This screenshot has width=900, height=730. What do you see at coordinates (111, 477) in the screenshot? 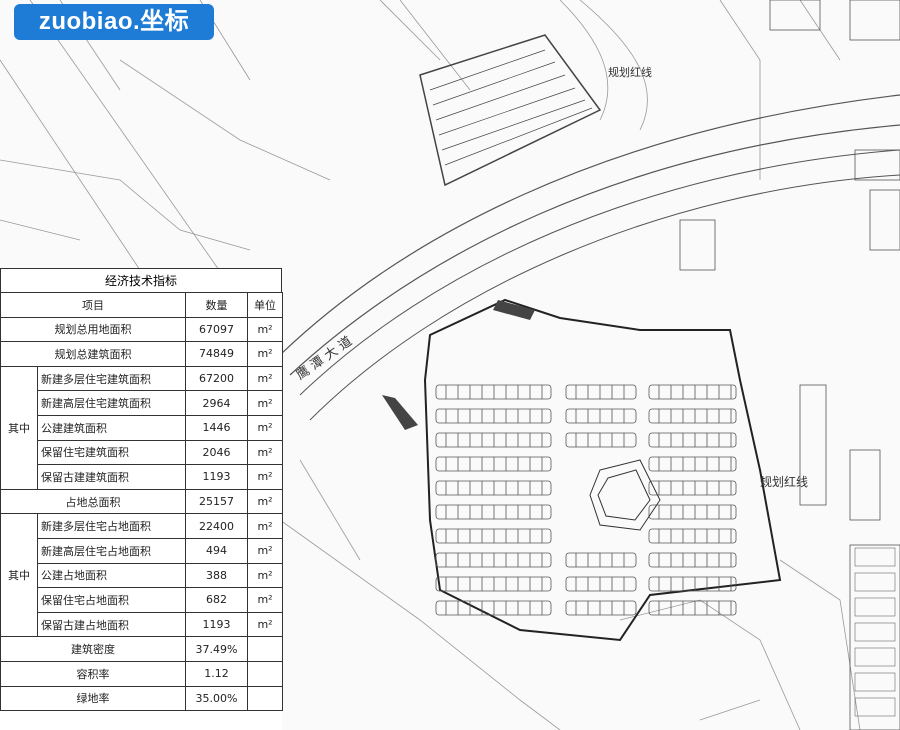
I see `row-item: 保留古建建筑面积` at bounding box center [111, 477].